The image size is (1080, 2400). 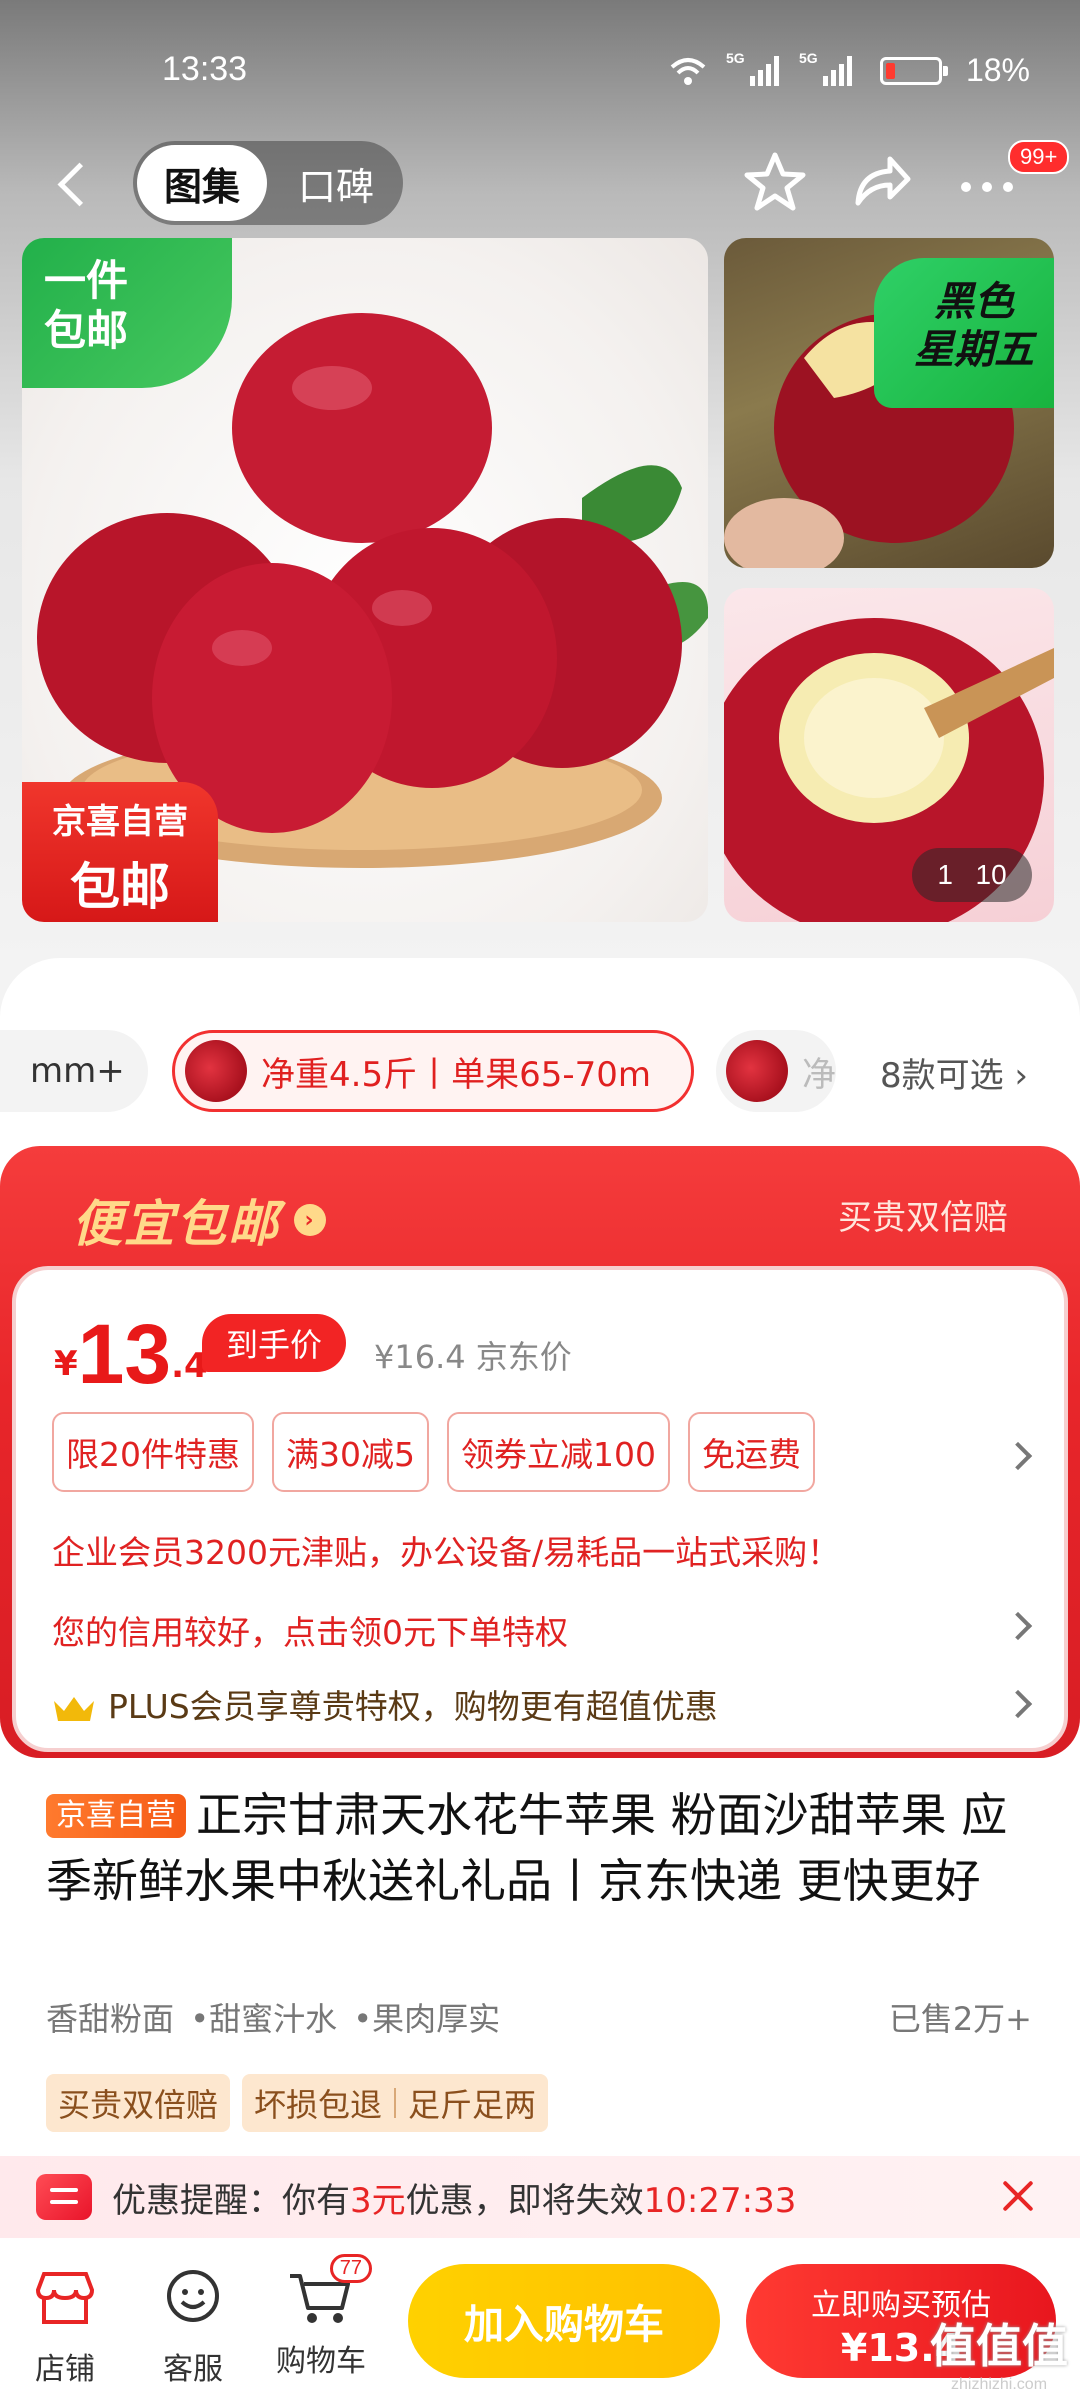 What do you see at coordinates (889, 755) in the screenshot?
I see `gallery-thumb-apple-flesh: 1 10` at bounding box center [889, 755].